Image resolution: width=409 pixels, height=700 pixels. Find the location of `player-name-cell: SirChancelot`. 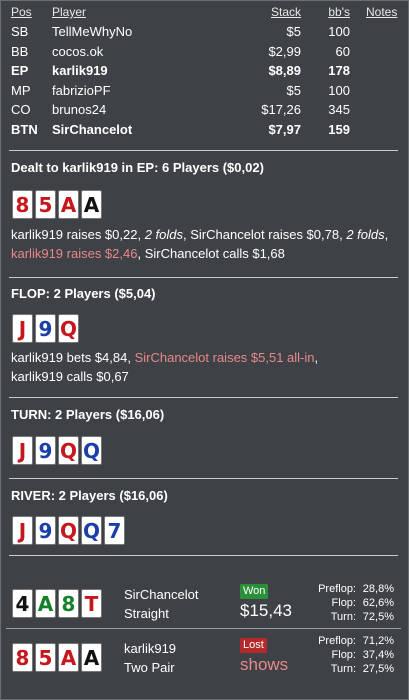

player-name-cell: SirChancelot is located at coordinates (92, 129).